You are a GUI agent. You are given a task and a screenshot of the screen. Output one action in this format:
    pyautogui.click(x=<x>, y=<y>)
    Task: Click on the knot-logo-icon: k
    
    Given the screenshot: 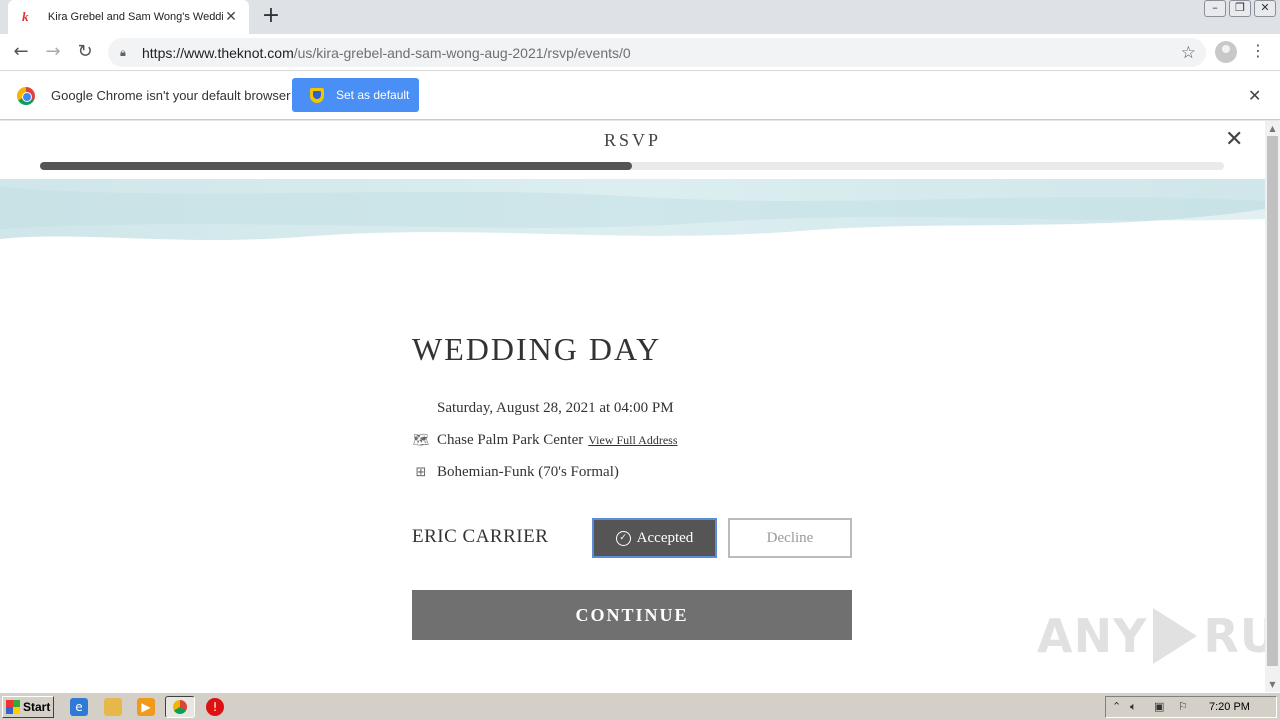 What is the action you would take?
    pyautogui.click(x=25, y=16)
    